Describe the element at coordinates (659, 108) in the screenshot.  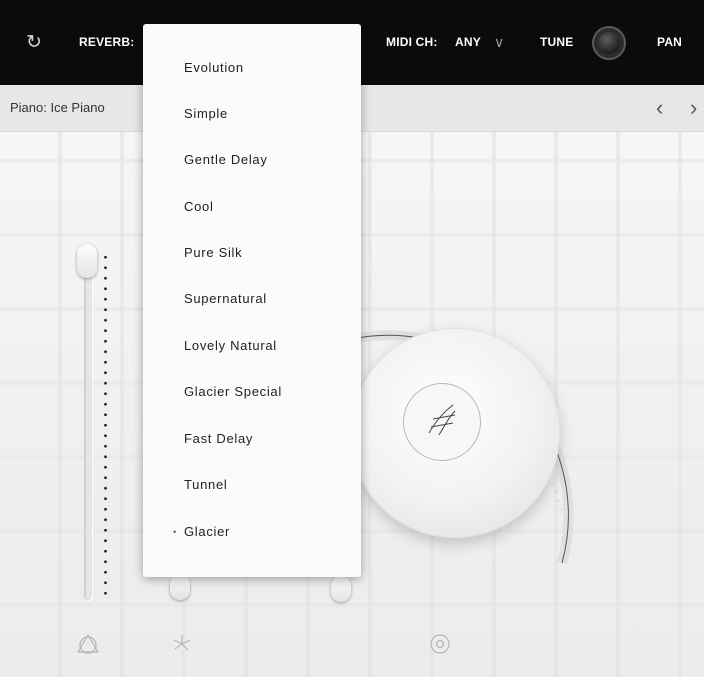
I see `chevron-left-icon: ‹` at that location.